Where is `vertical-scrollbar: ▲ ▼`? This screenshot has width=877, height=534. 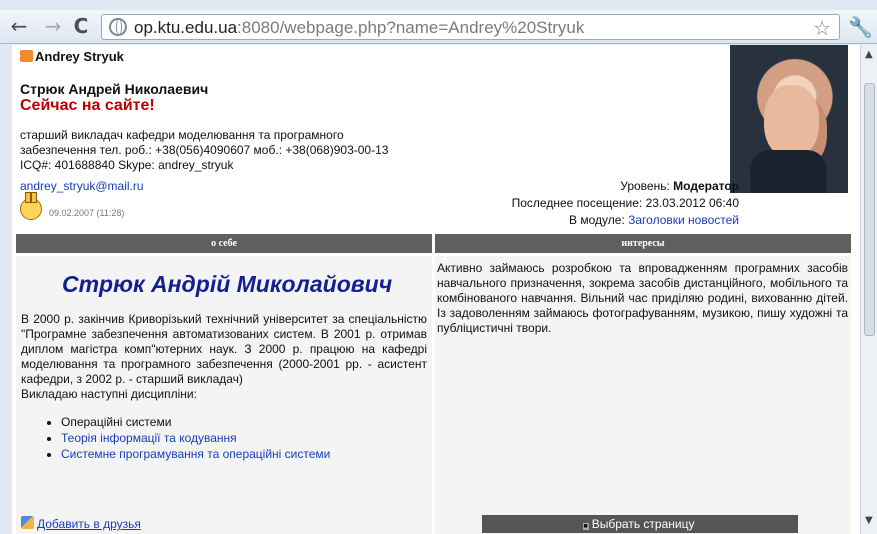 vertical-scrollbar: ▲ ▼ is located at coordinates (868, 289).